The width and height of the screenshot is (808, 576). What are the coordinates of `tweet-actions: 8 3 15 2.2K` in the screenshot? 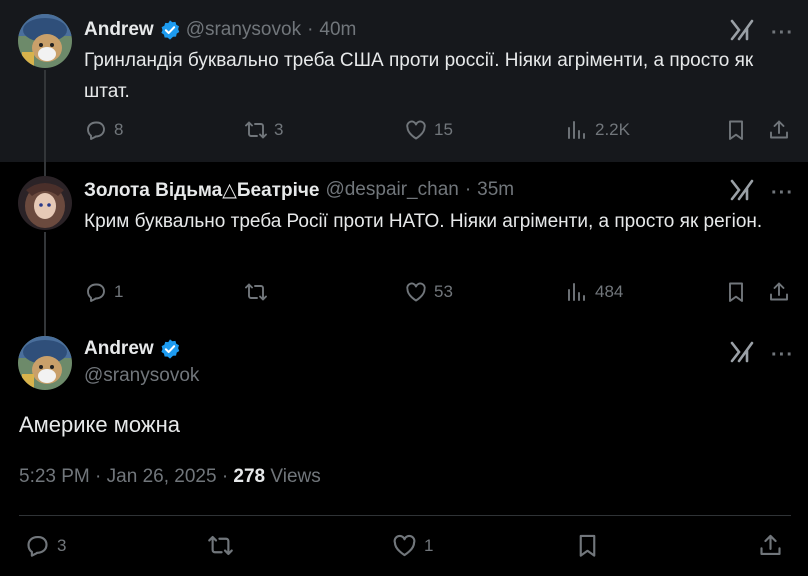 It's located at (446, 130).